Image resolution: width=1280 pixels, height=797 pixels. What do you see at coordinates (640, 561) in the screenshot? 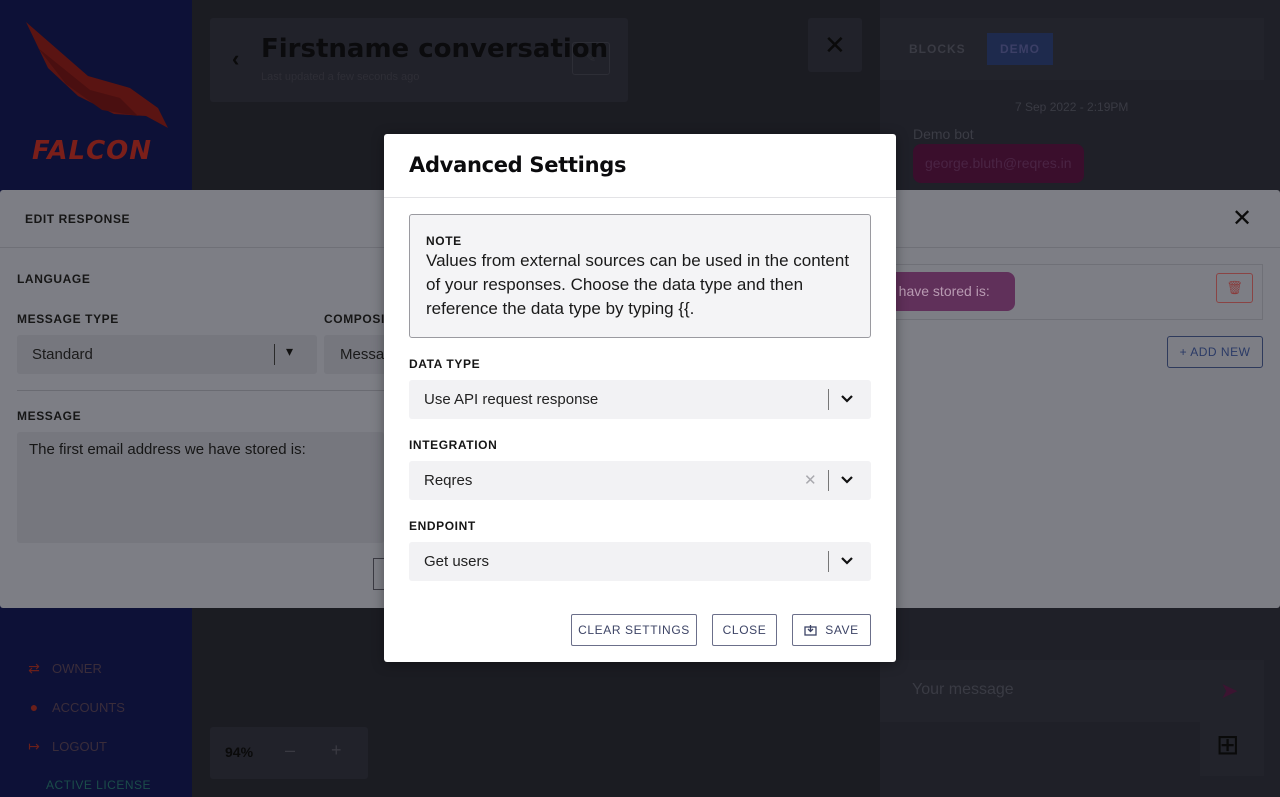
I see `endpoint-select: Get users` at bounding box center [640, 561].